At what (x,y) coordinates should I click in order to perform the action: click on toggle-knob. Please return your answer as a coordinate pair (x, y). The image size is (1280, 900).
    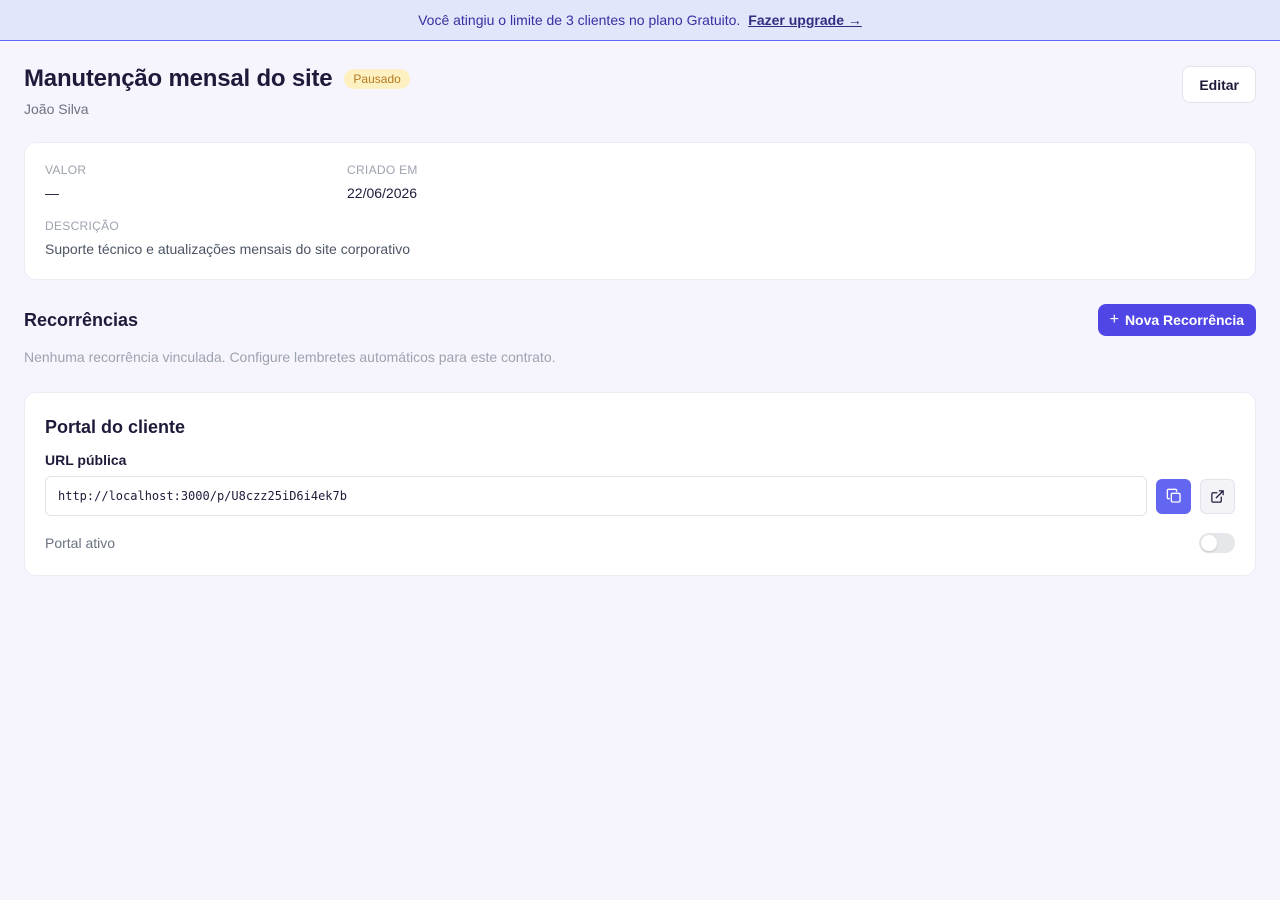
    Looking at the image, I should click on (1209, 543).